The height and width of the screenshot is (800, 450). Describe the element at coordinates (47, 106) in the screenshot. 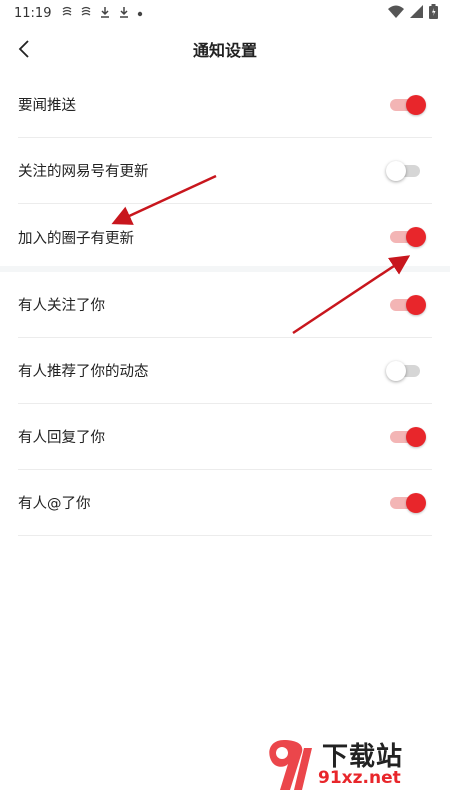

I see `setting-label: 要闻推送` at that location.